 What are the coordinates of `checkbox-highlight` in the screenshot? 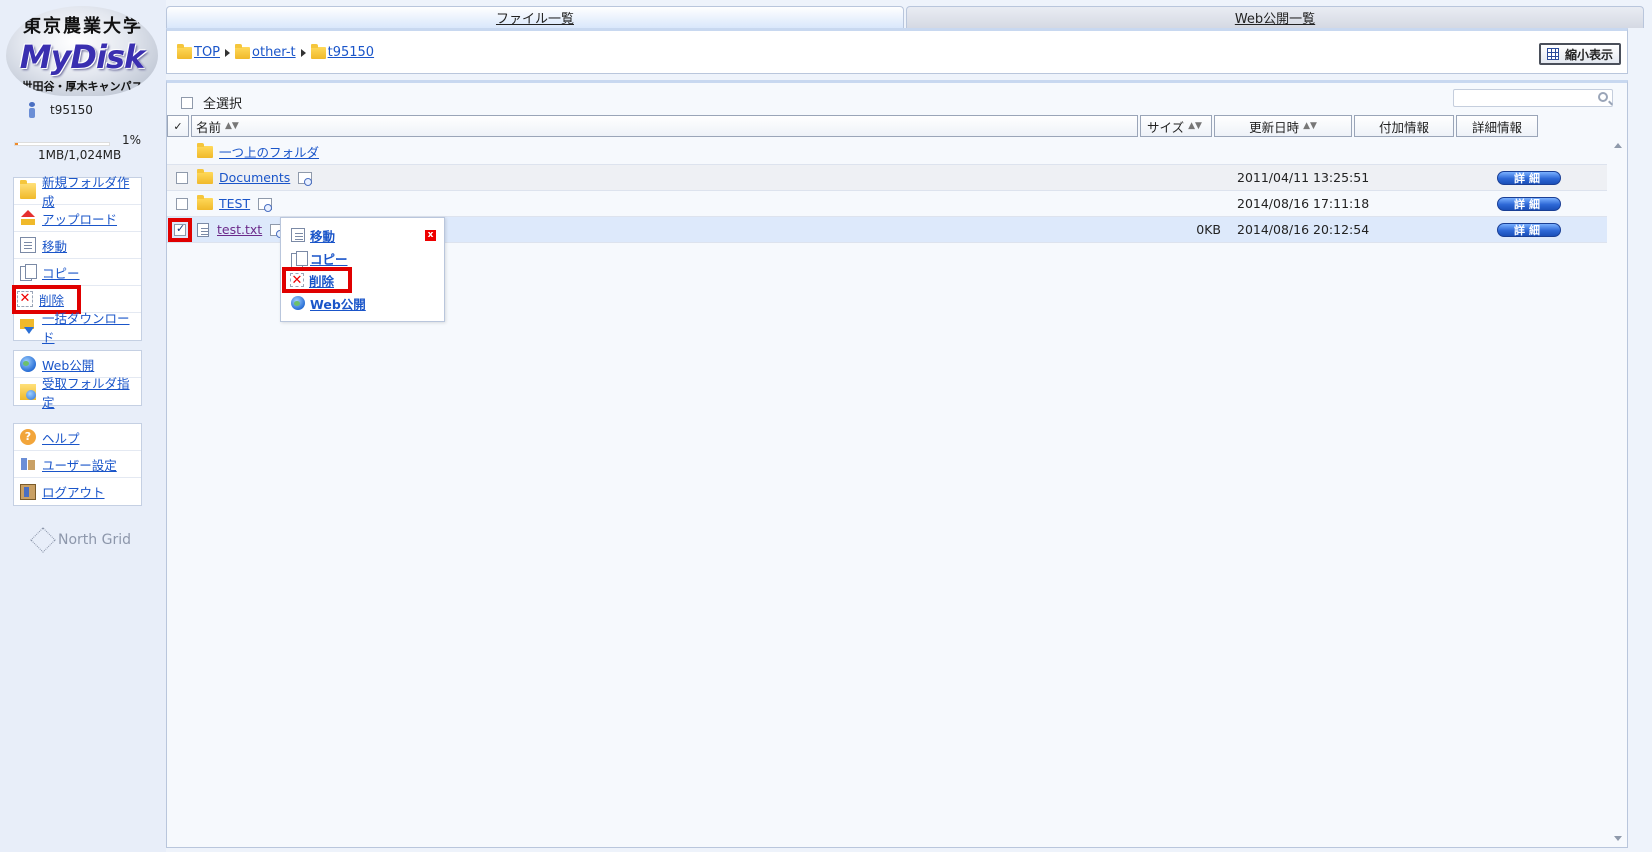 It's located at (180, 229).